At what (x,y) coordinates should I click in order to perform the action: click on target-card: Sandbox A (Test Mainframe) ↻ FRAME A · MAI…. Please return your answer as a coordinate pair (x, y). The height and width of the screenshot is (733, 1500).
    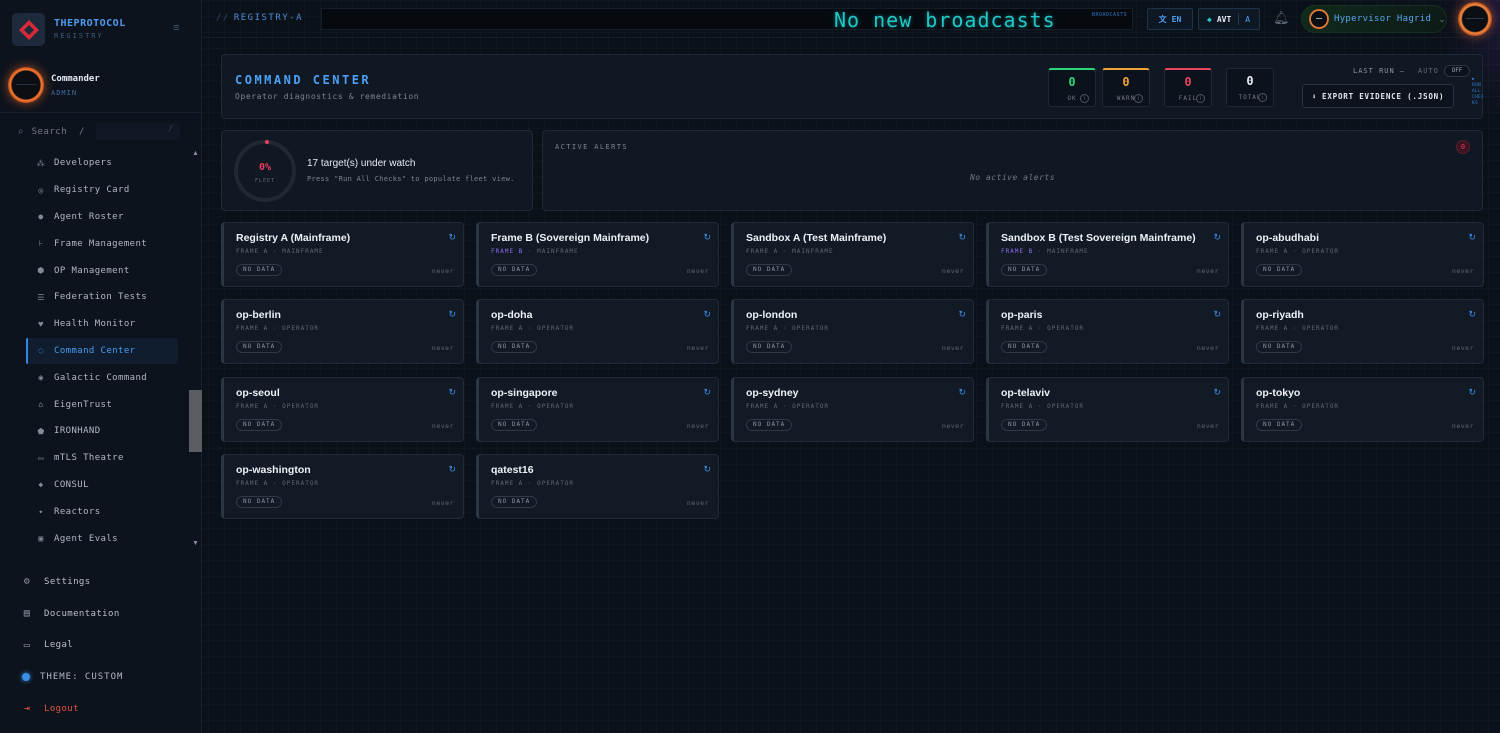
    Looking at the image, I should click on (852, 254).